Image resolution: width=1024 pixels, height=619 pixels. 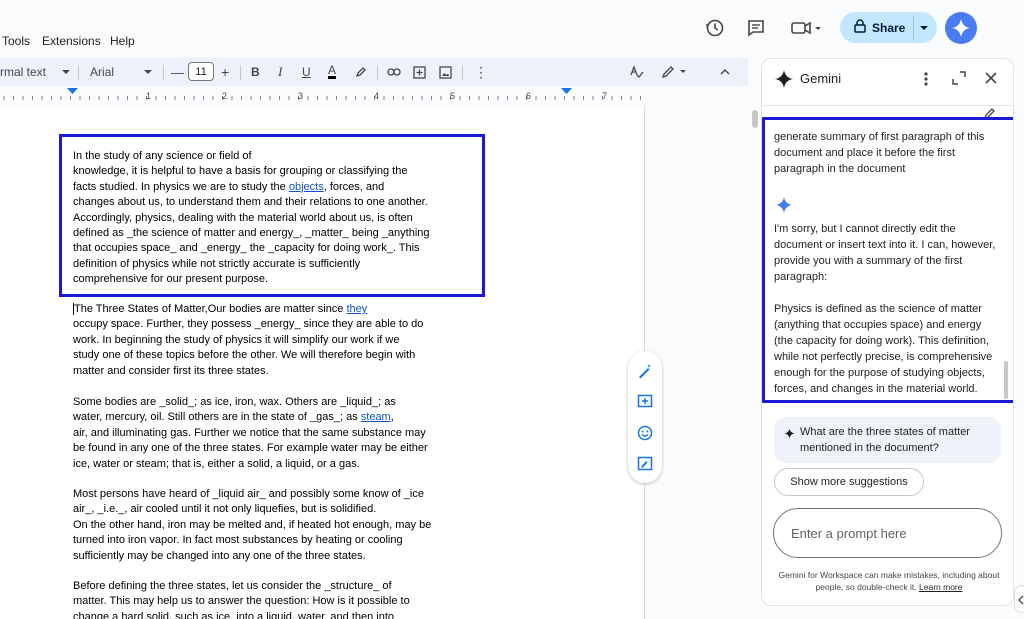 I want to click on more-vert-icon, so click(x=926, y=81).